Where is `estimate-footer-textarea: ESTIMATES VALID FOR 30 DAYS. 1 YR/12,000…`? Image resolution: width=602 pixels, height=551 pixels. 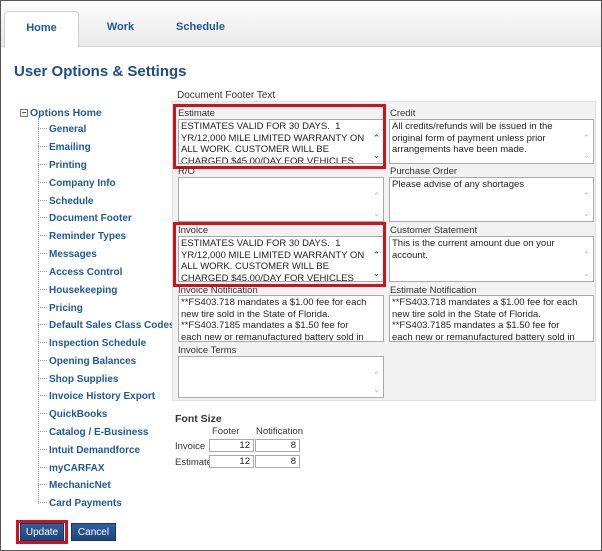 estimate-footer-textarea: ESTIMATES VALID FOR 30 DAYS. 1 YR/12,000… is located at coordinates (281, 141).